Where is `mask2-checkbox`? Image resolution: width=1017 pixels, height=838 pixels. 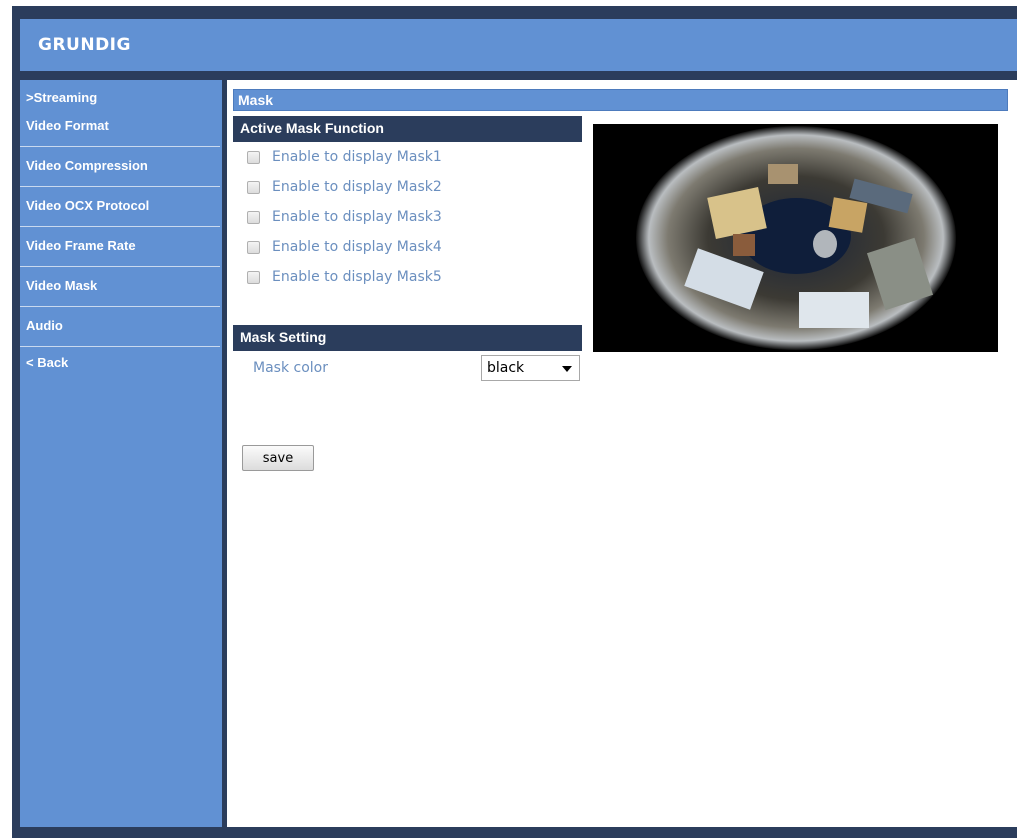
mask2-checkbox is located at coordinates (253, 187).